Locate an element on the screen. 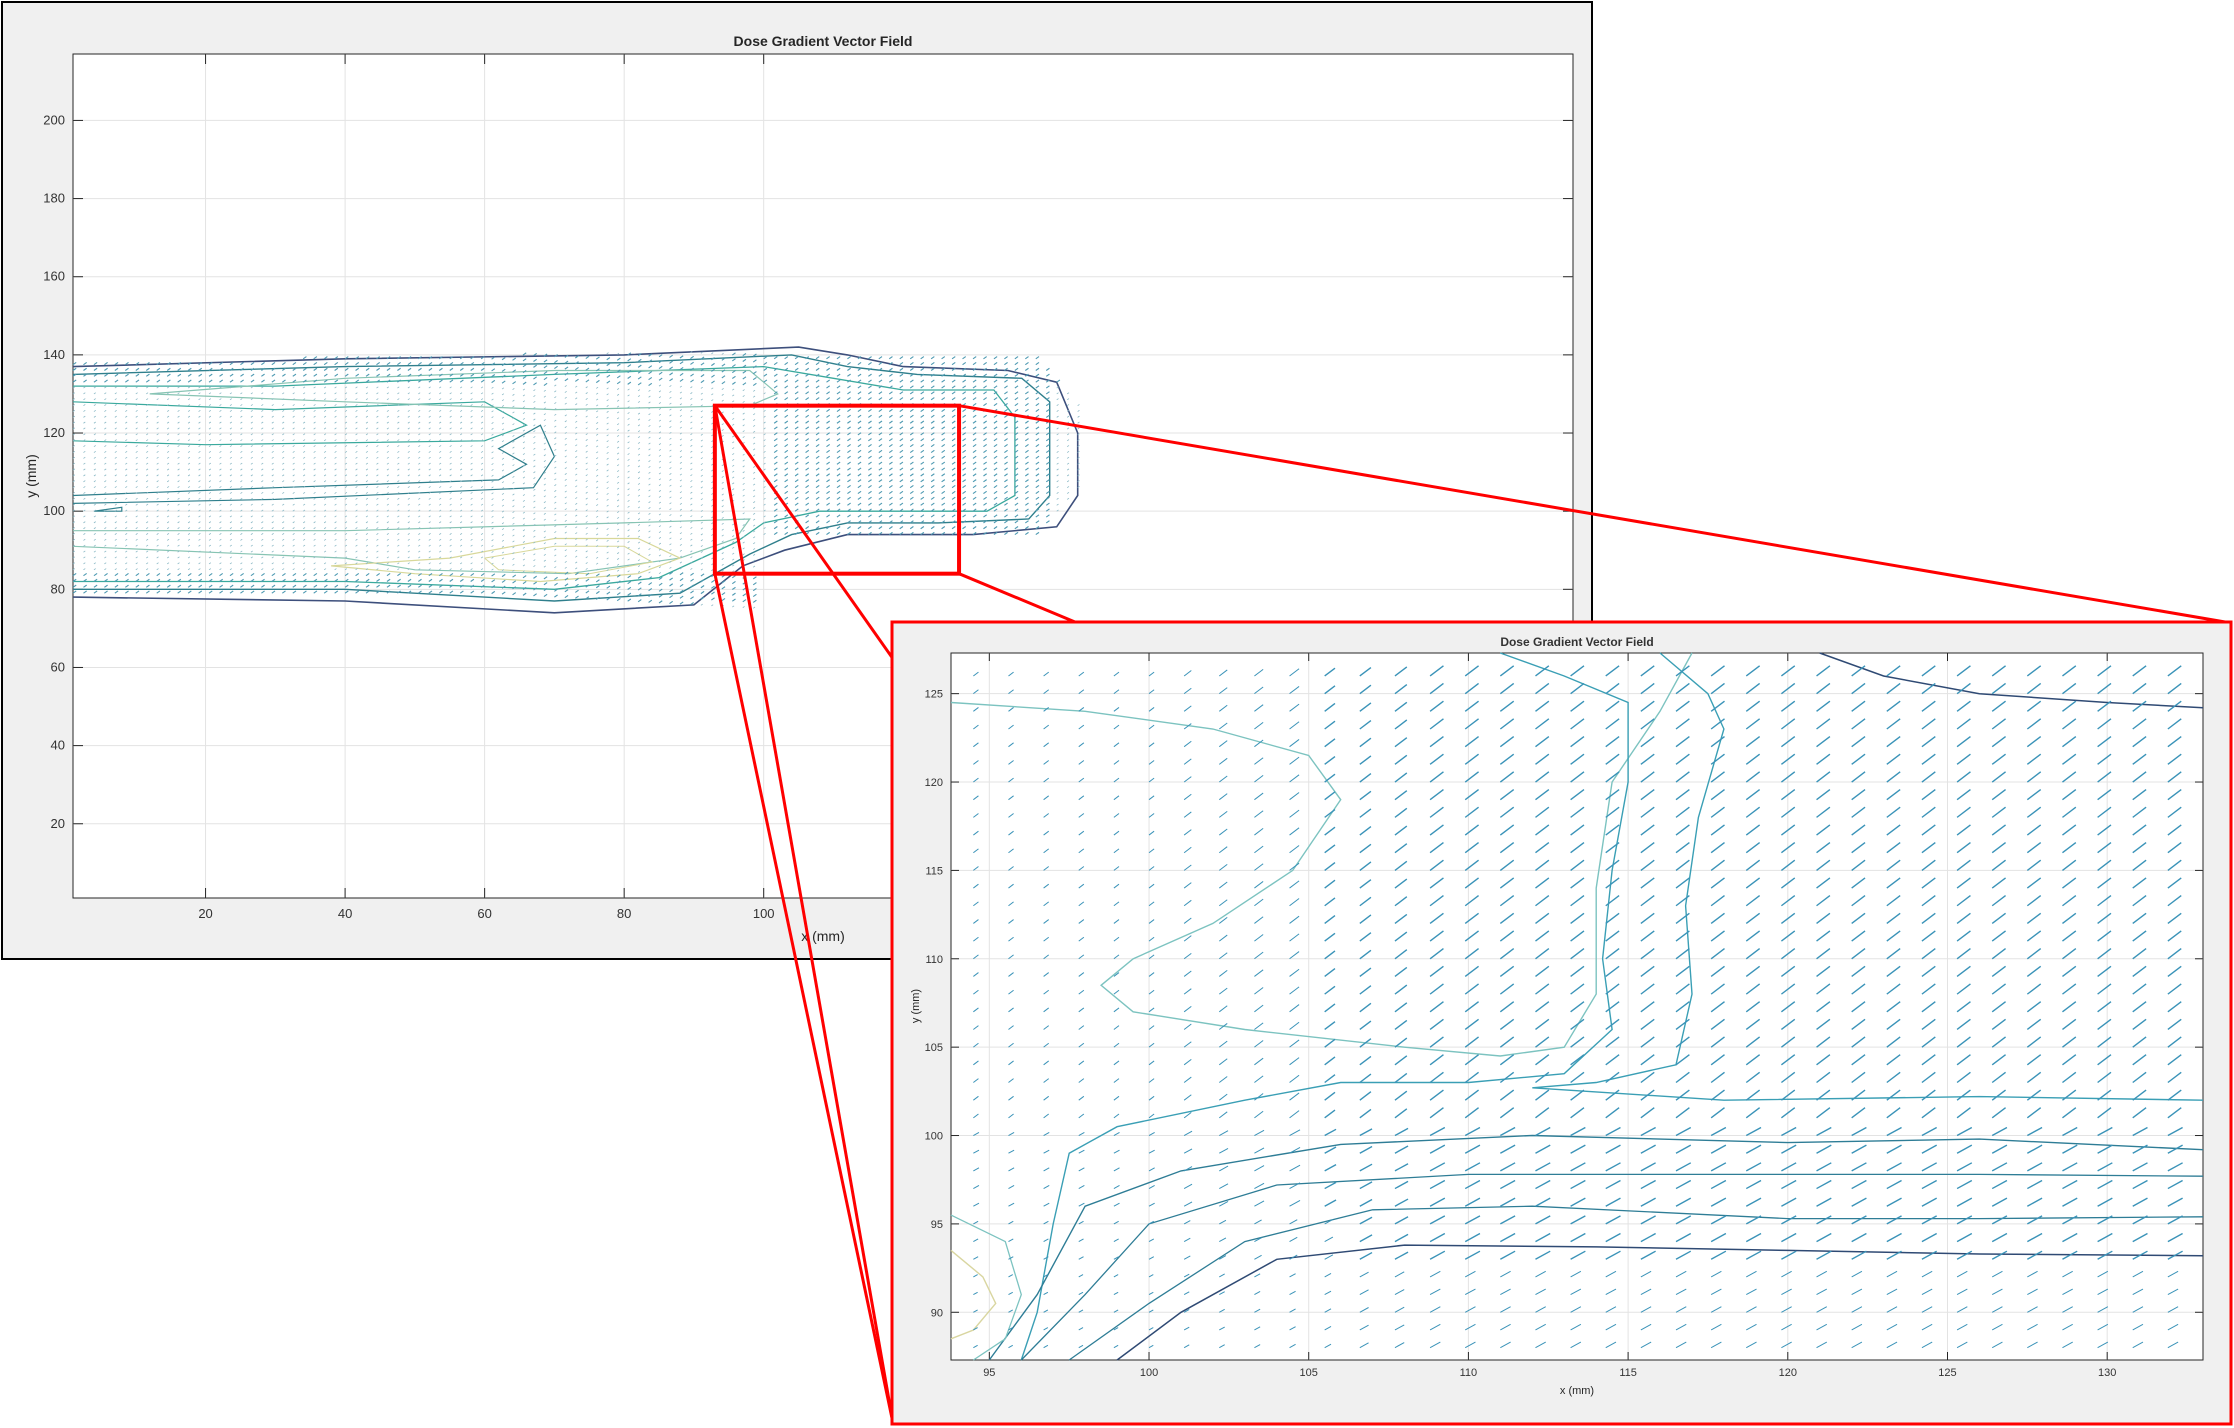 This screenshot has height=1428, width=2234. x-tick-label: 60 is located at coordinates (484, 913).